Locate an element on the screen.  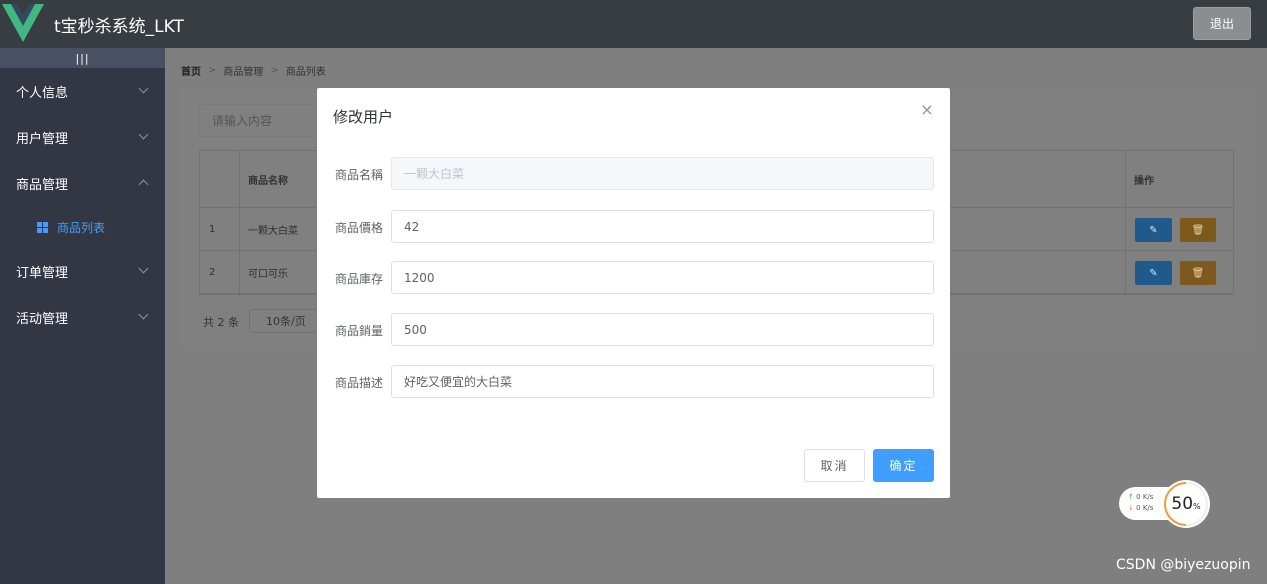
description-field: 好吃又便宜的大白菜 is located at coordinates (662, 381).